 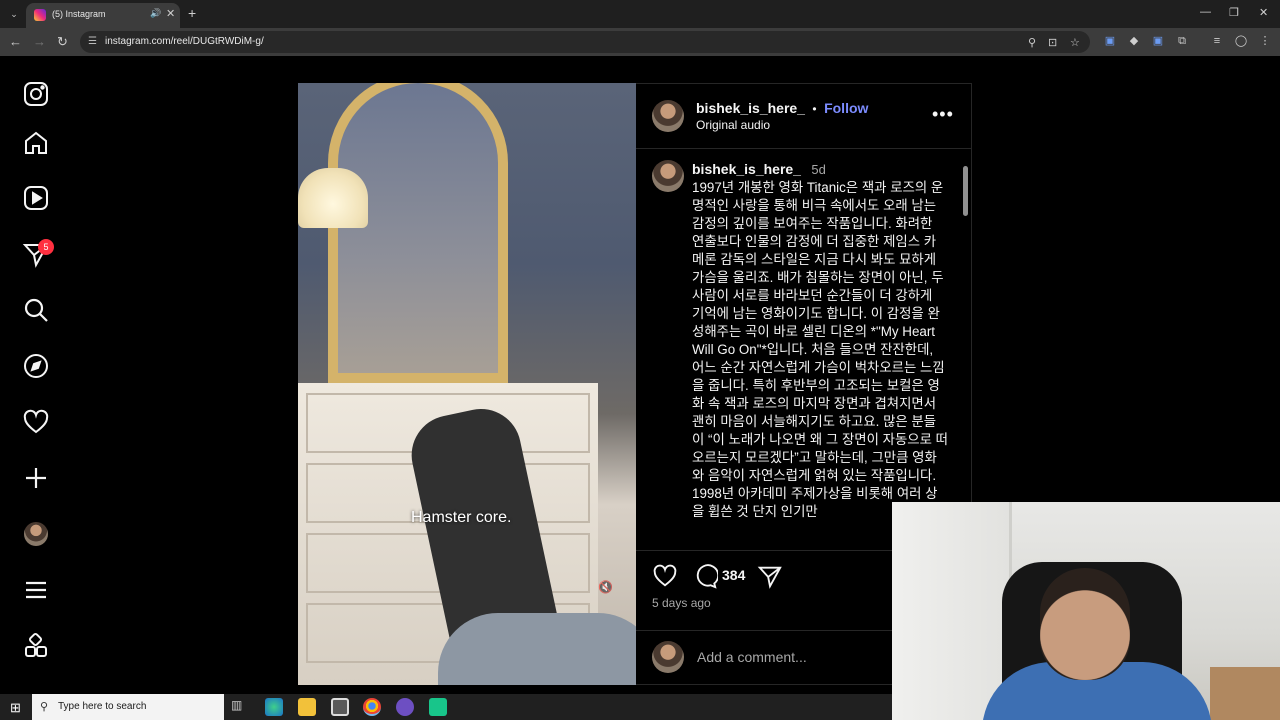 What do you see at coordinates (36, 198) in the screenshot?
I see `reels-icon` at bounding box center [36, 198].